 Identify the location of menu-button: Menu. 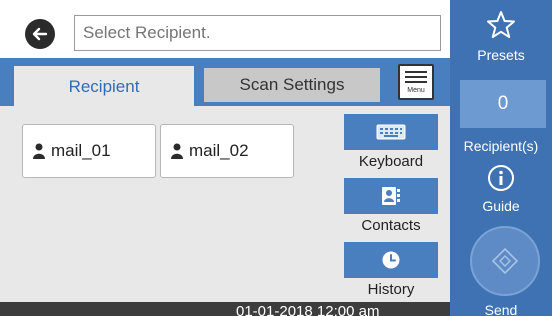
(416, 82).